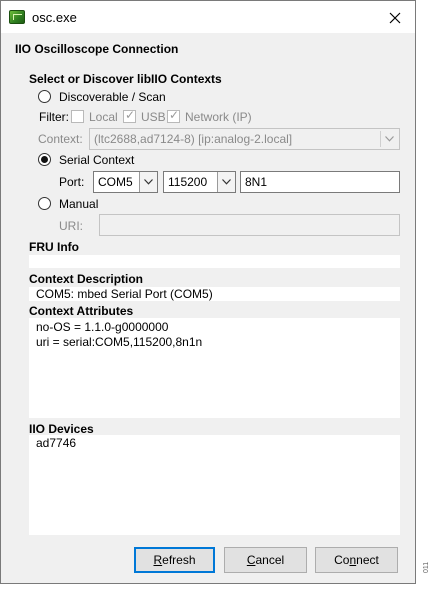 The width and height of the screenshot is (435, 589). I want to click on app-icon, so click(17, 17).